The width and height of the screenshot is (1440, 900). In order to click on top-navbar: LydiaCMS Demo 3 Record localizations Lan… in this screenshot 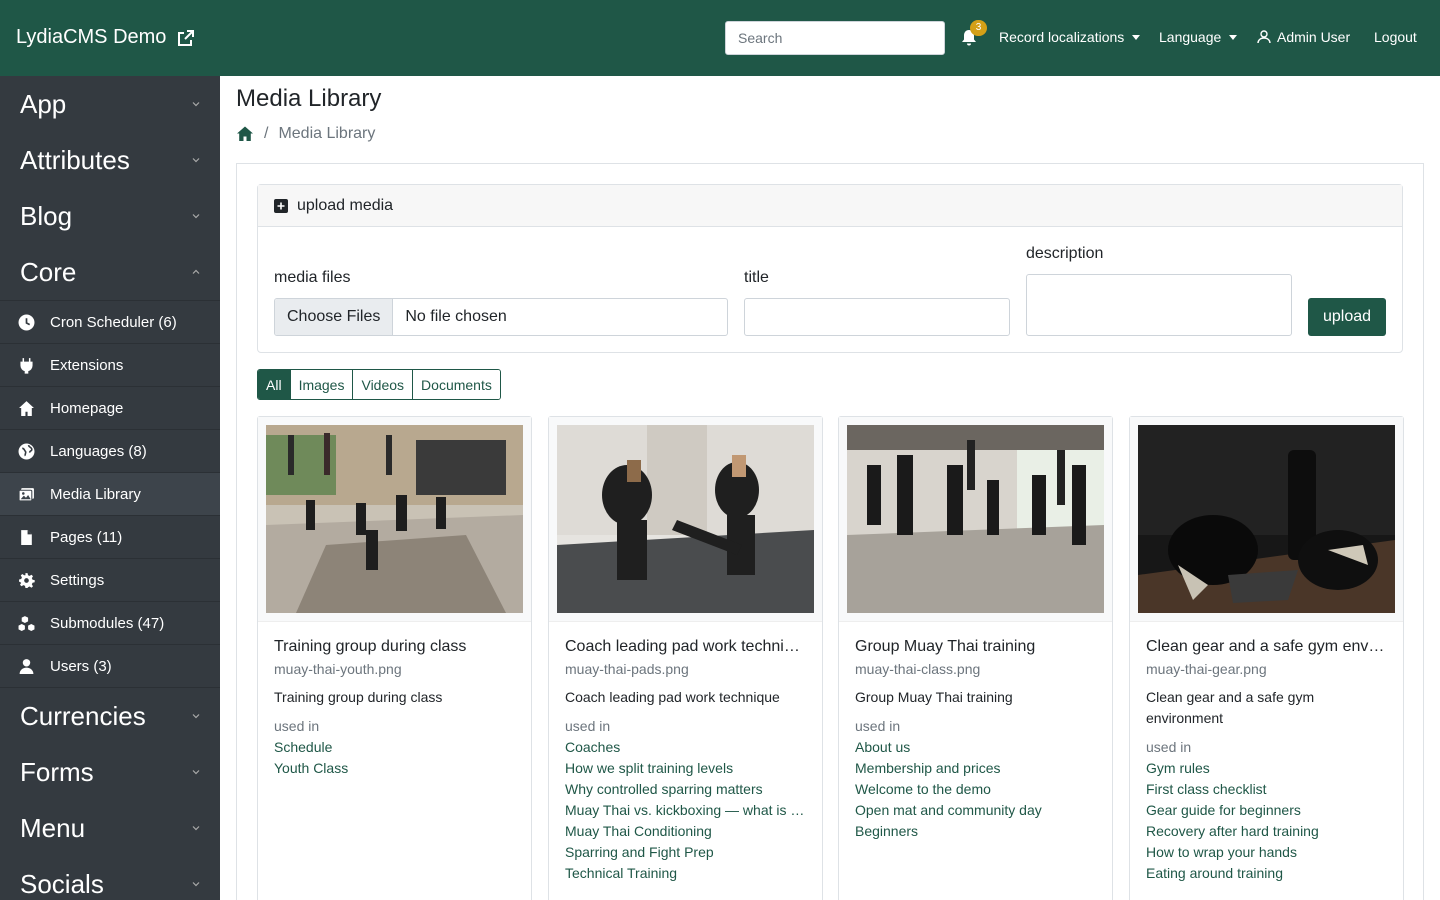, I will do `click(720, 38)`.